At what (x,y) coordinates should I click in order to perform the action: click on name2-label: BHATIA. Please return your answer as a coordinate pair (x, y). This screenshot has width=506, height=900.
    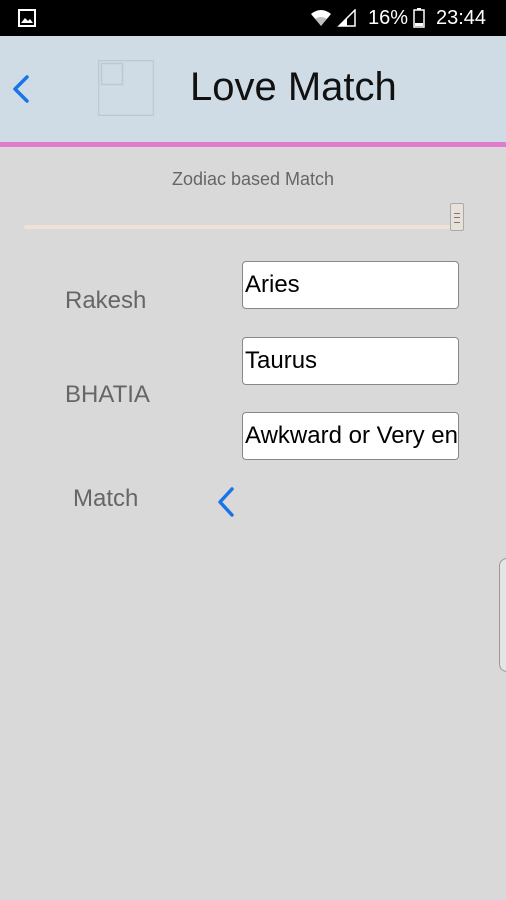
    Looking at the image, I should click on (107, 394).